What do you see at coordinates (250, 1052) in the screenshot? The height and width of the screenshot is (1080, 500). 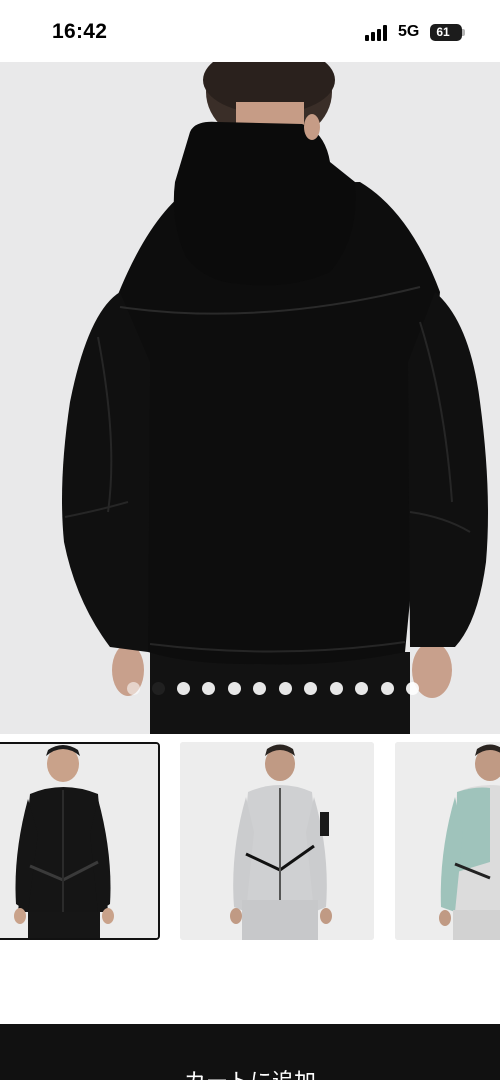 I see `add-to-cart-button: カートに追加` at bounding box center [250, 1052].